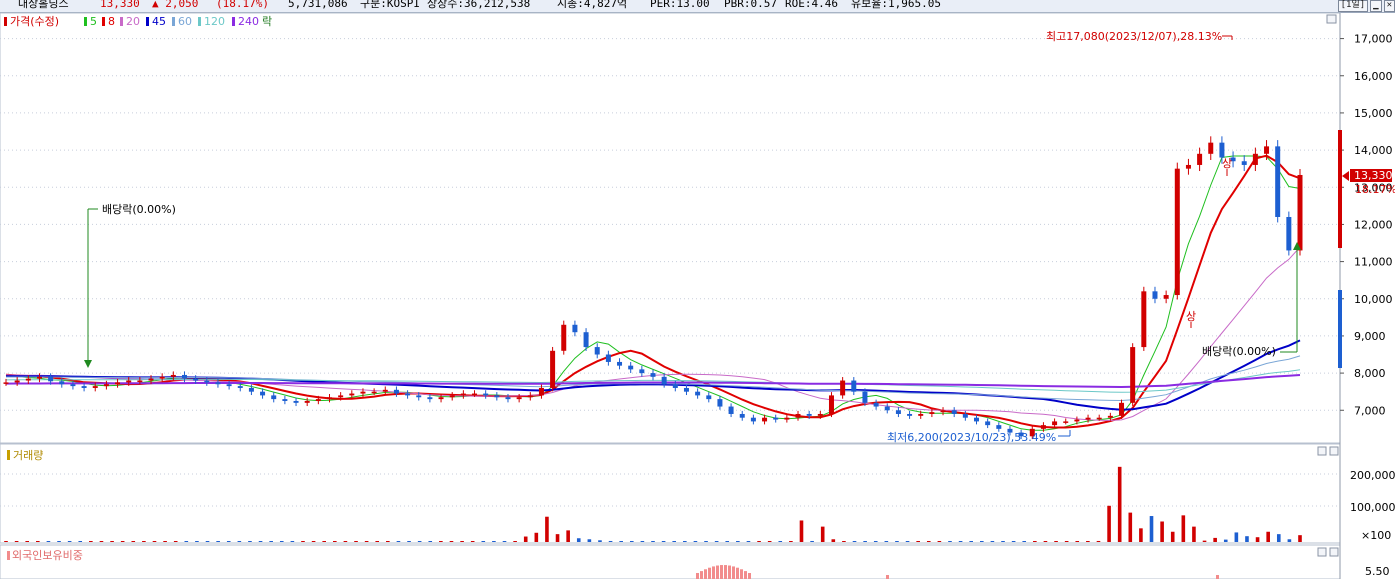  I want to click on low-label: 최저6,200(2023/10/23),53.49%, so click(971, 437).